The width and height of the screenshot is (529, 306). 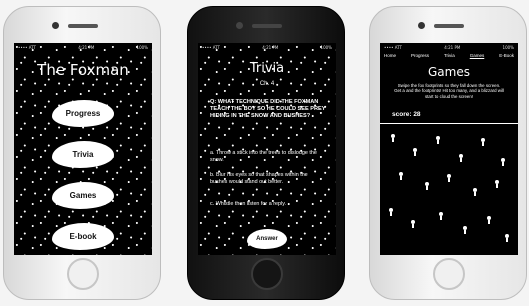 What do you see at coordinates (267, 84) in the screenshot?
I see `chapter-label: Ch. 4` at bounding box center [267, 84].